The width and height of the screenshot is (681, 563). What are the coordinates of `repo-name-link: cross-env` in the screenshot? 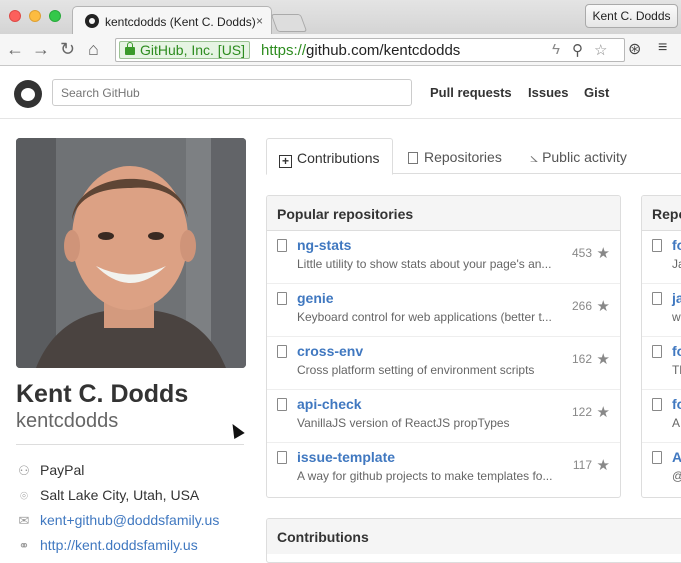 It's located at (330, 351).